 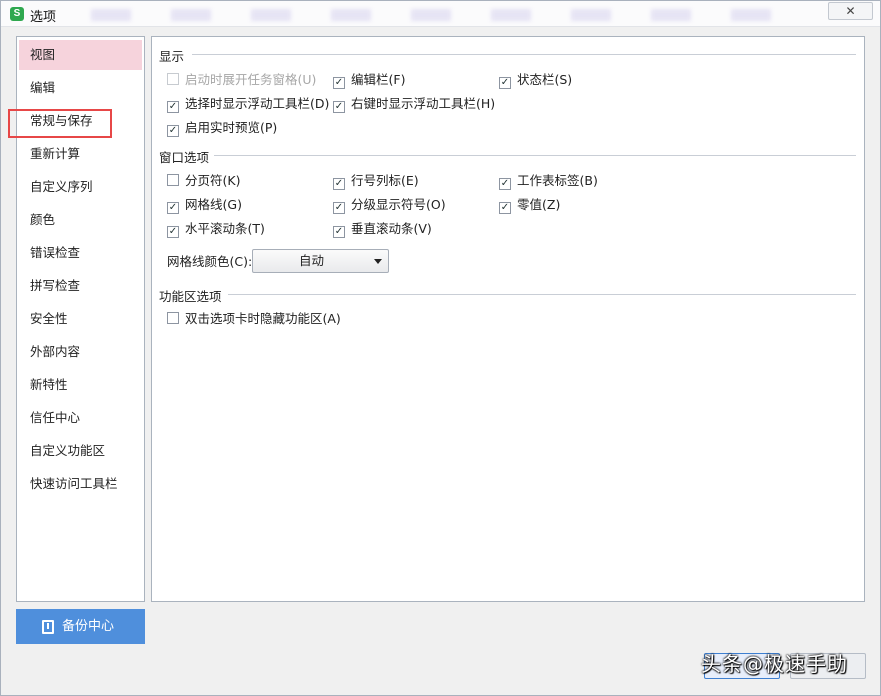 What do you see at coordinates (80, 626) in the screenshot?
I see `backup-center-button: 备份中心` at bounding box center [80, 626].